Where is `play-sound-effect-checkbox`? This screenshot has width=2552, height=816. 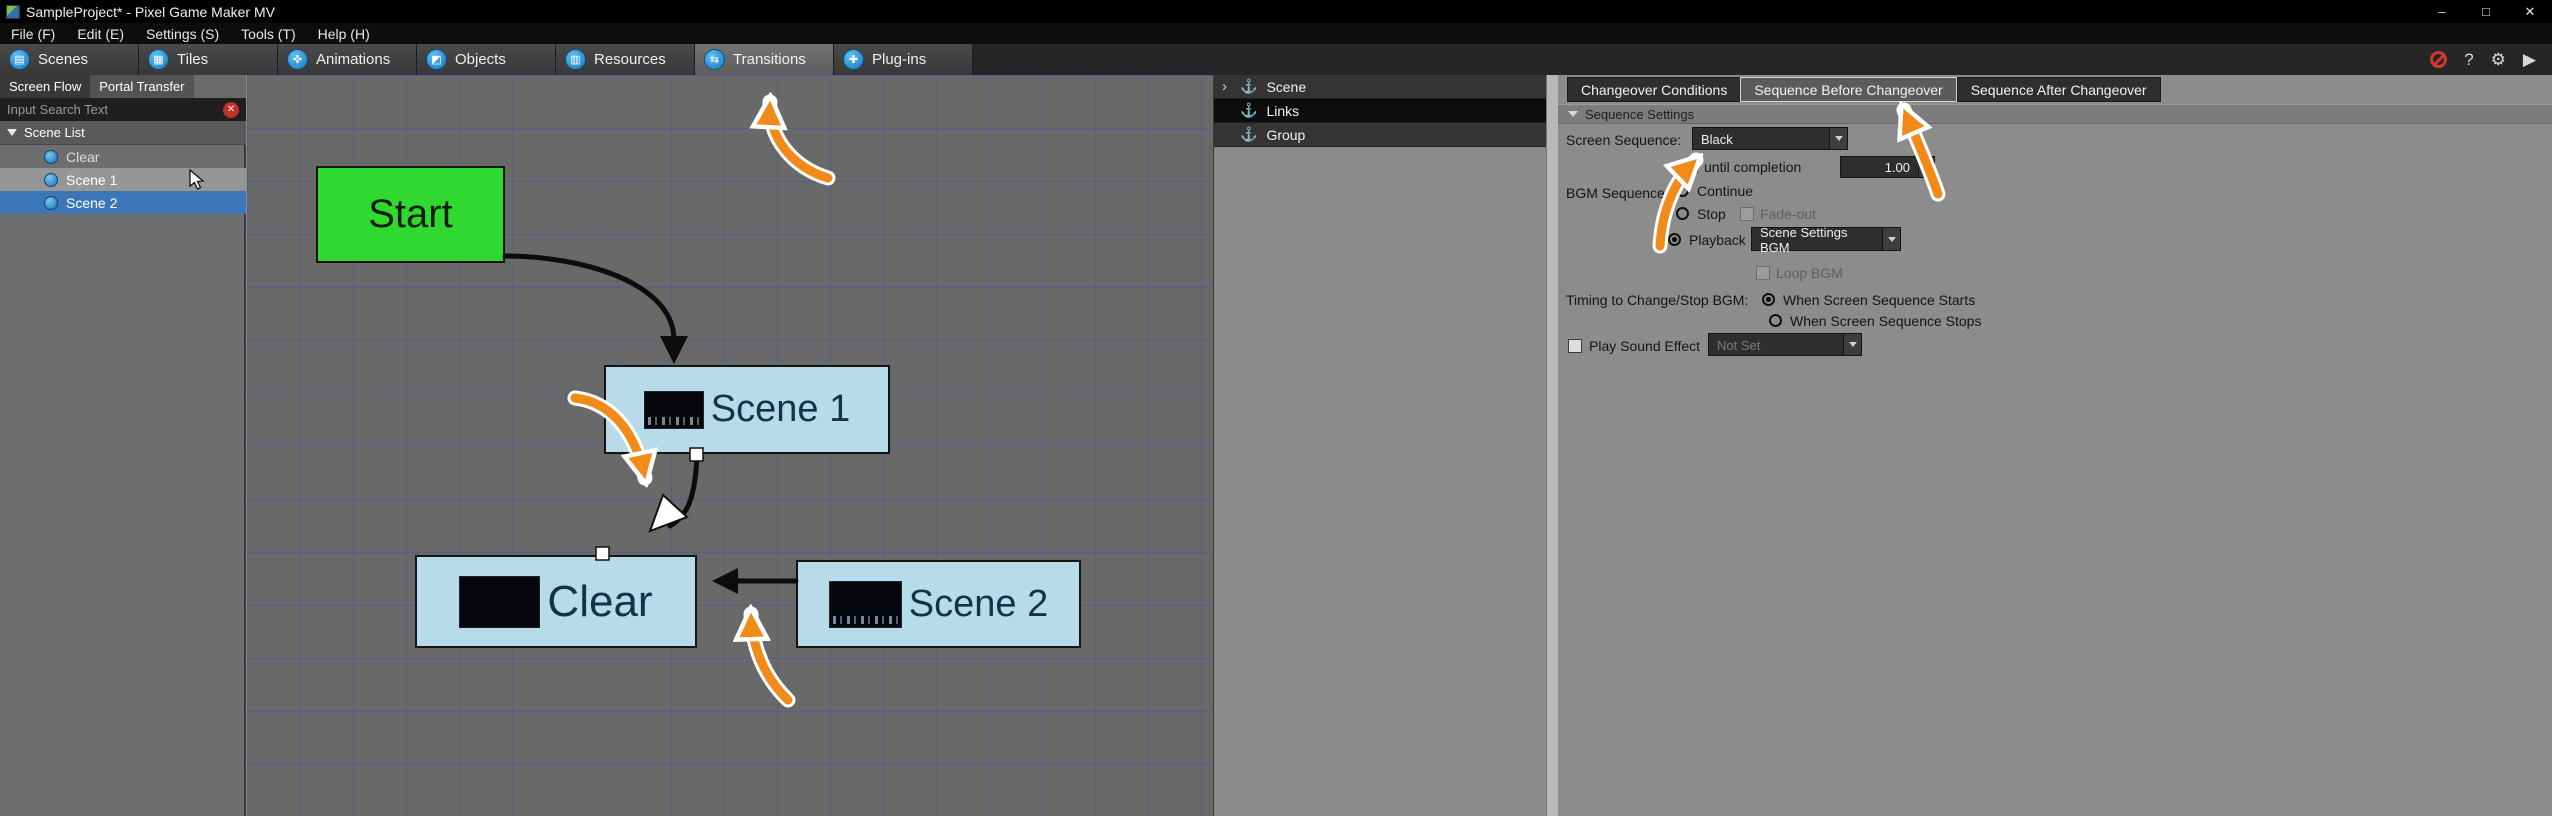
play-sound-effect-checkbox is located at coordinates (1575, 346).